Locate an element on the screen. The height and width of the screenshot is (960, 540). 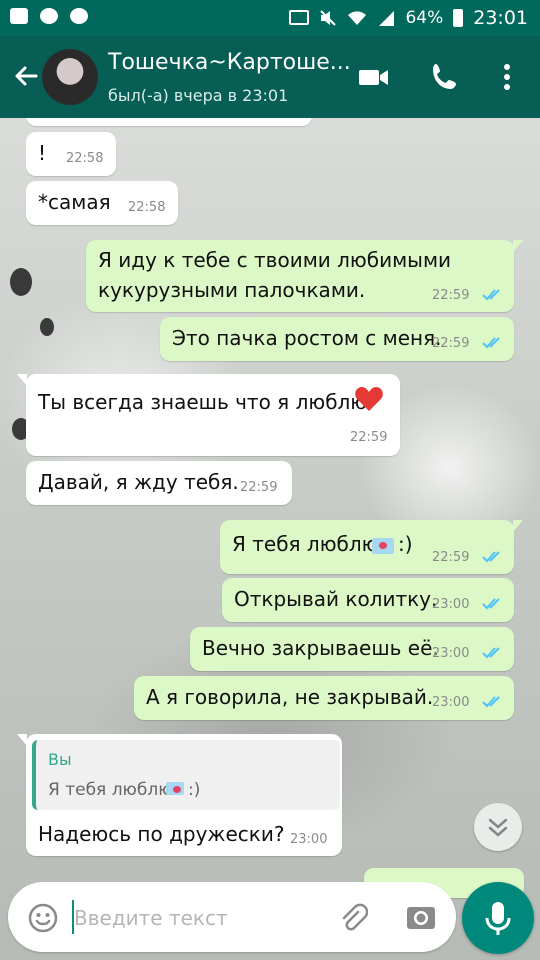
signal-icon is located at coordinates (387, 18).